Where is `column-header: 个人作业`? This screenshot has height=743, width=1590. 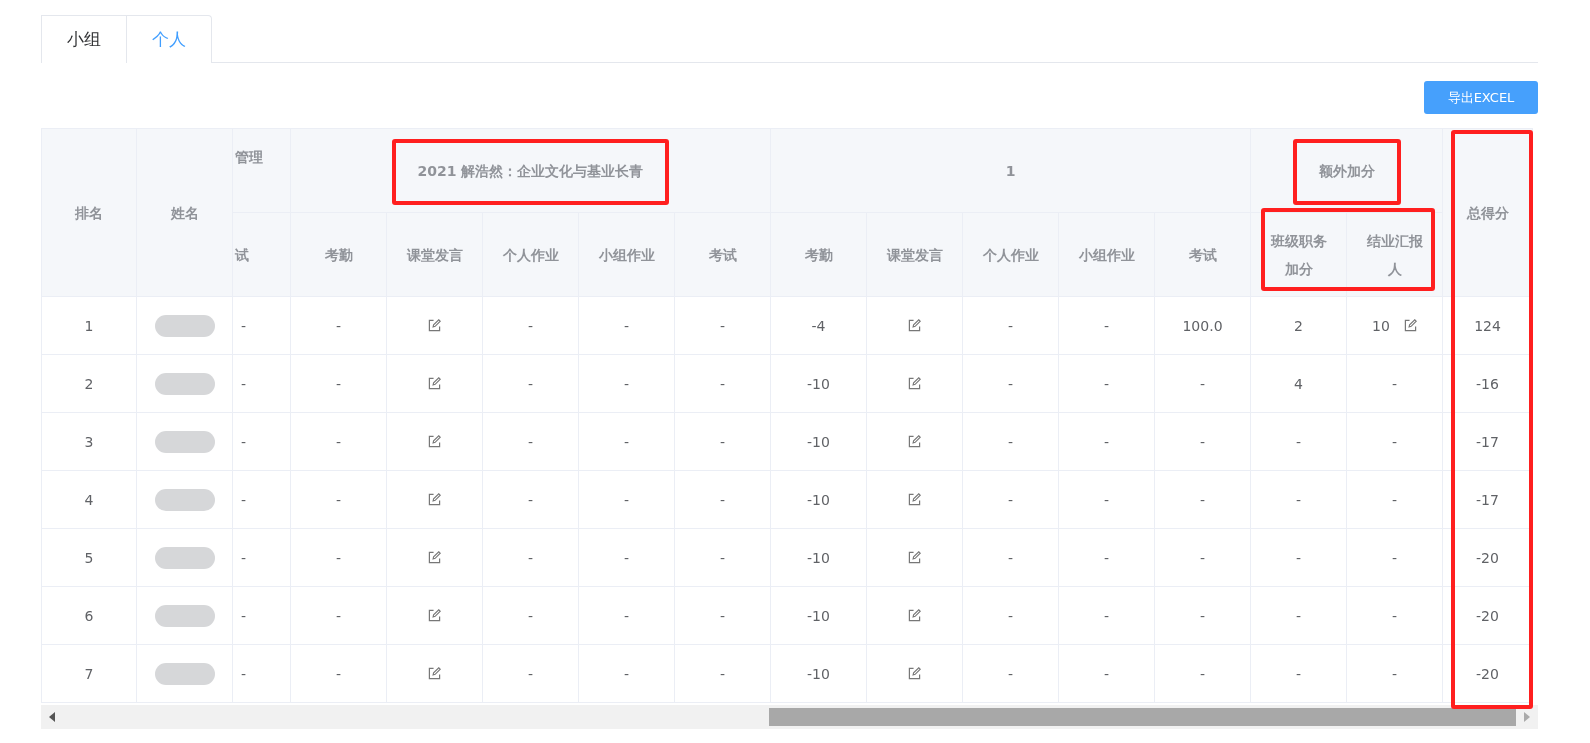
column-header: 个人作业 is located at coordinates (530, 255).